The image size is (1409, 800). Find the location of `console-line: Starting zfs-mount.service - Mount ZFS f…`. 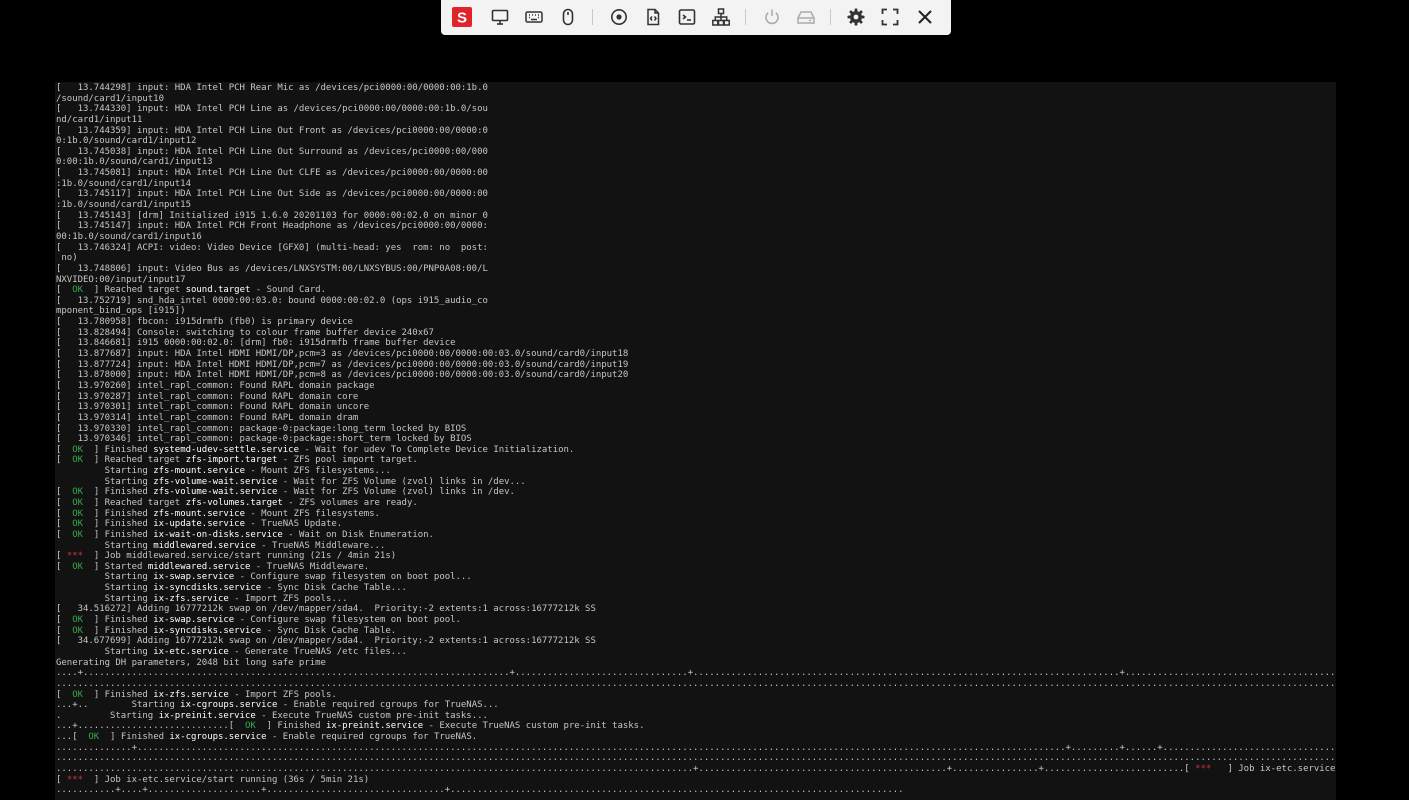

console-line: Starting zfs-mount.service - Mount ZFS f… is located at coordinates (696, 471).